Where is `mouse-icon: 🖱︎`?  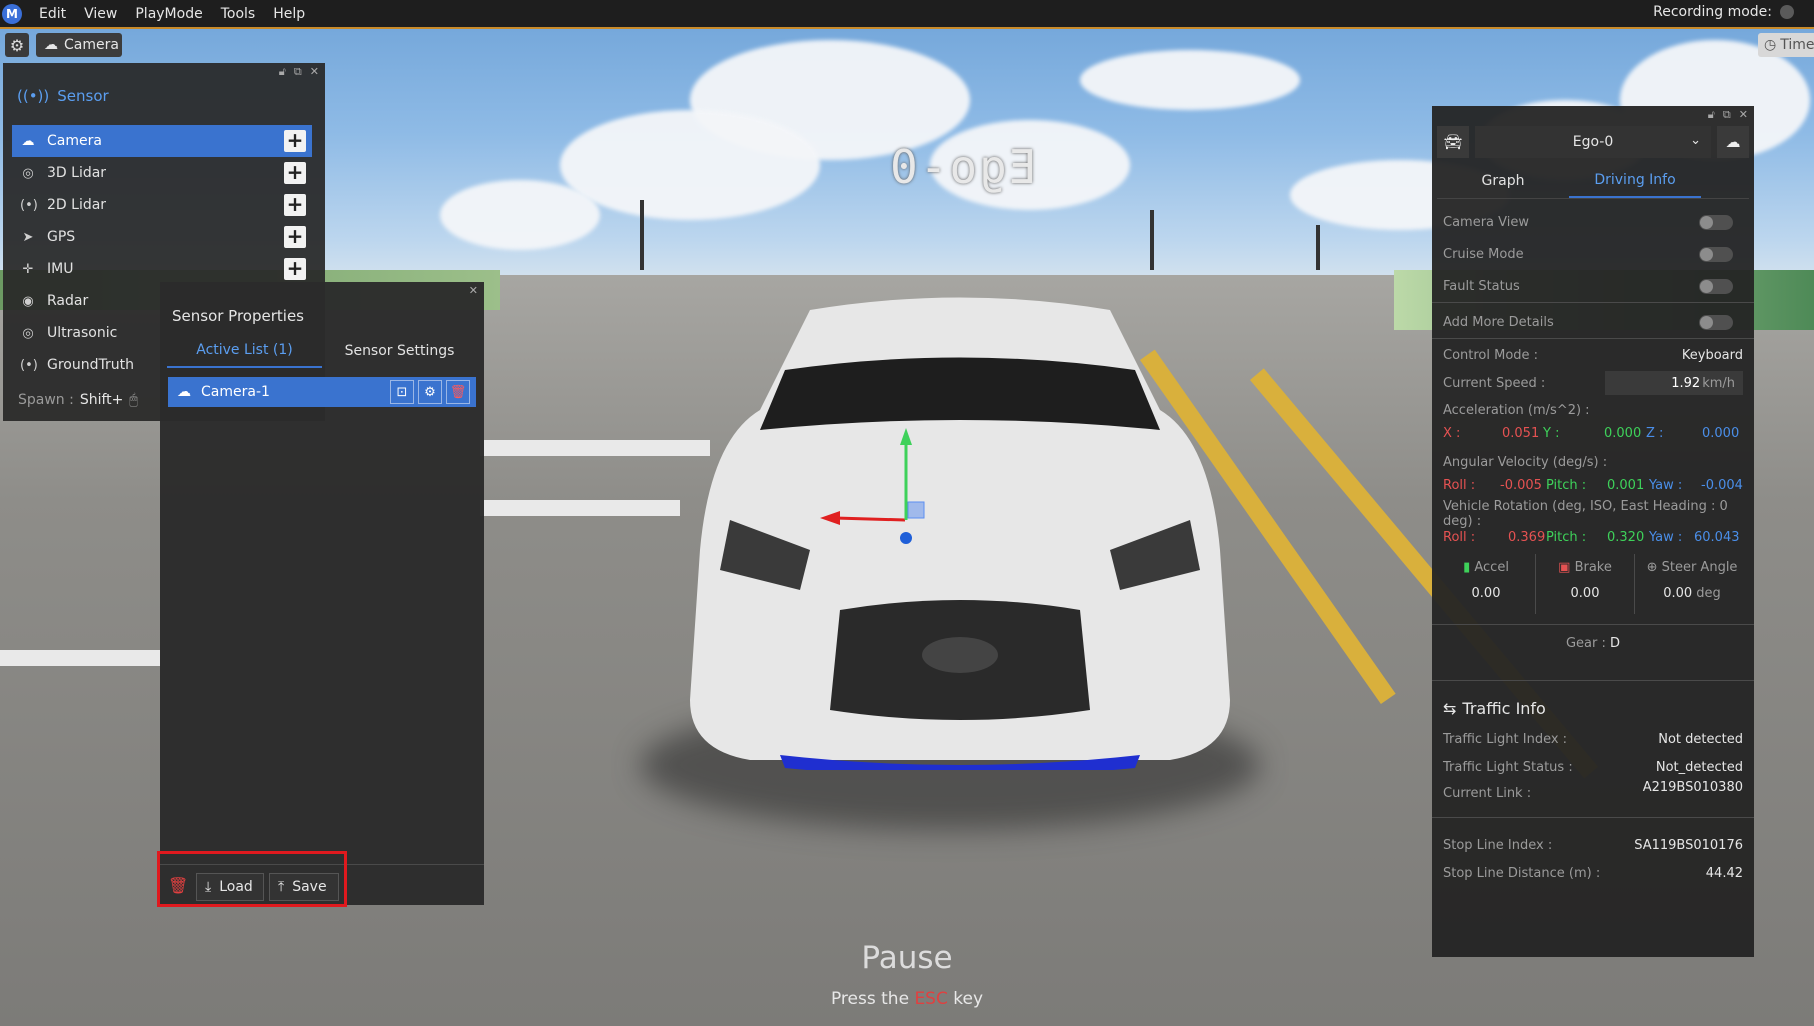
mouse-icon: 🖱︎ is located at coordinates (133, 400).